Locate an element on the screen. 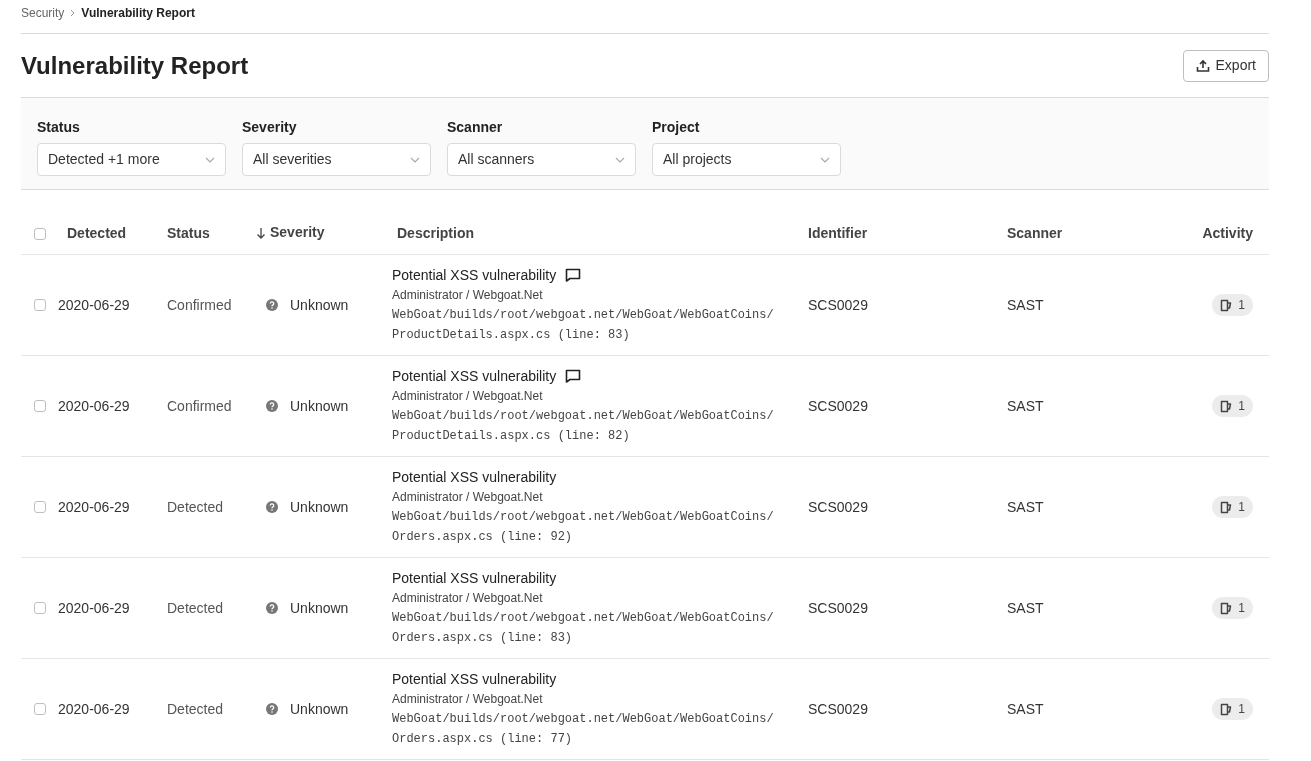  file-location: WebGoat/builds/root/webgoat.net/WebGoat/WebGoatCoins/Orders.aspx.cs (line: 77) is located at coordinates (583, 729).